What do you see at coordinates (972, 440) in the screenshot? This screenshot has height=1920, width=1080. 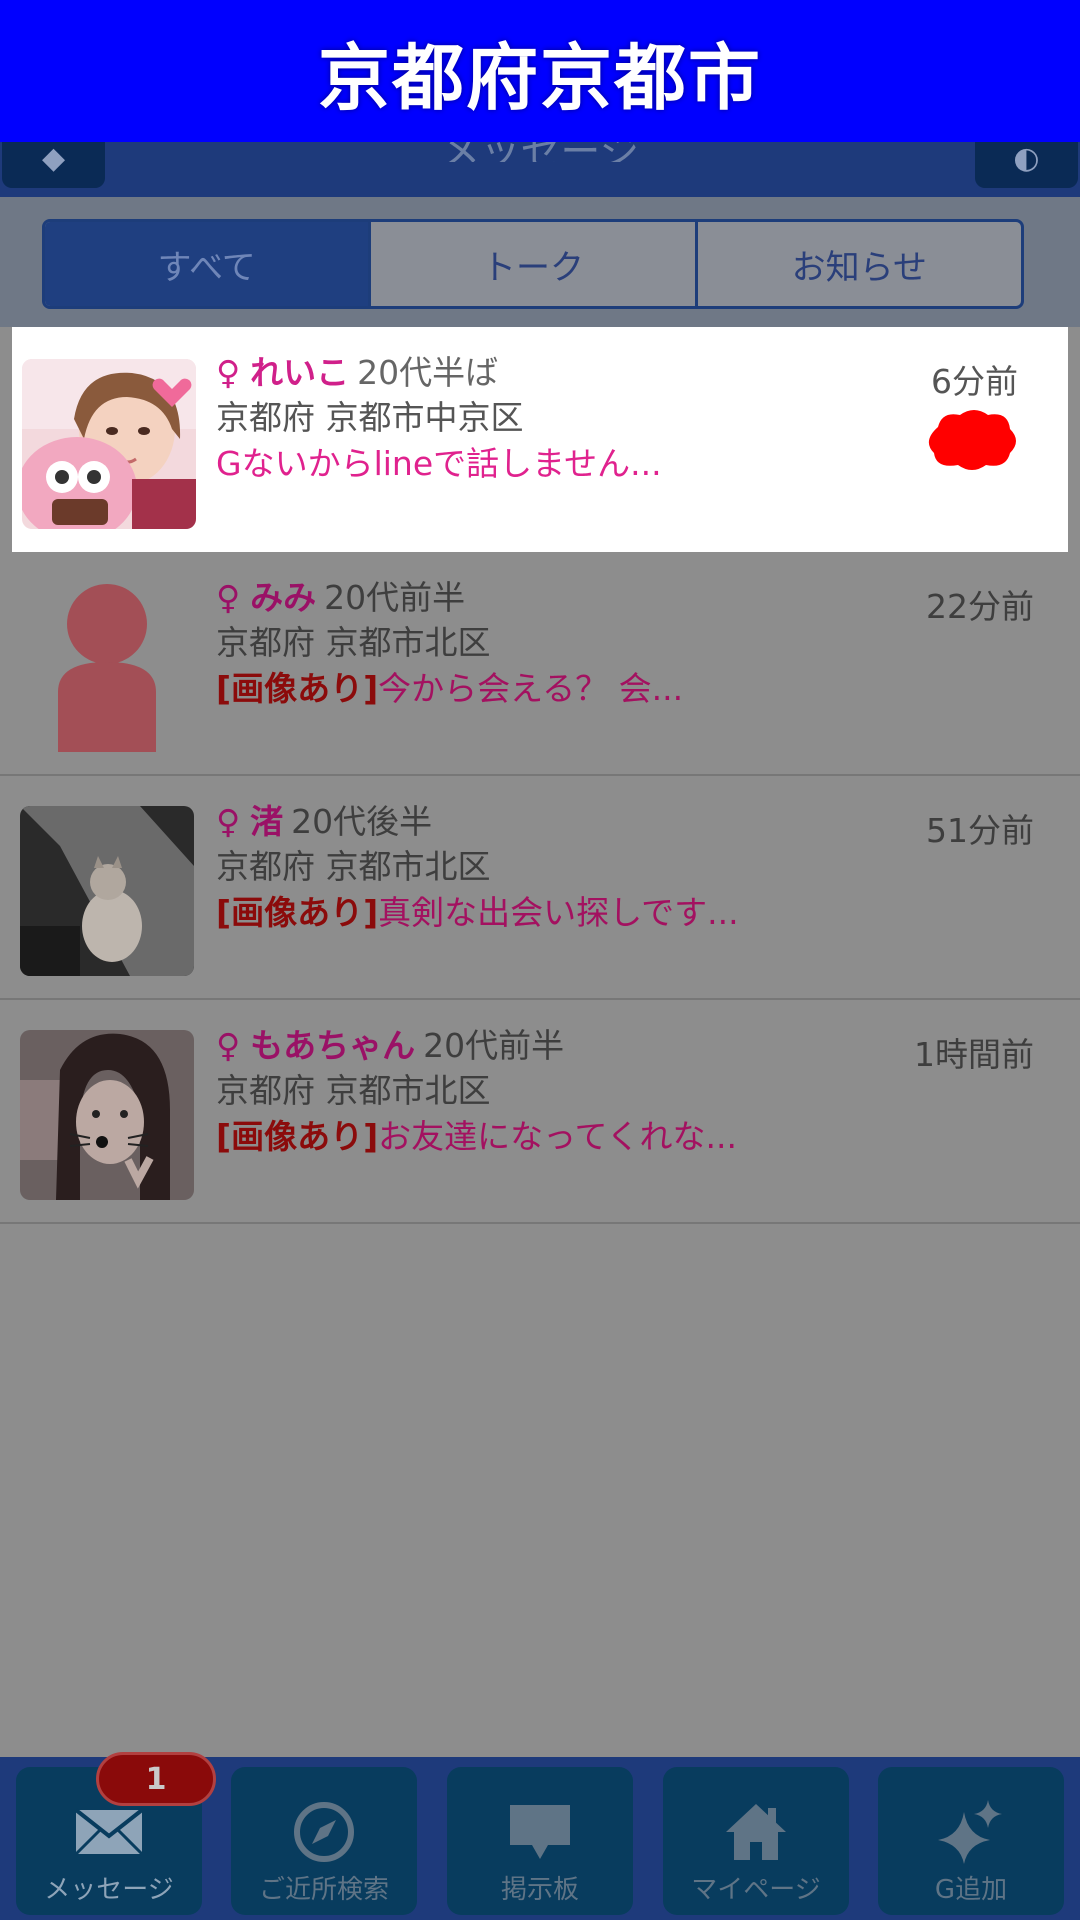 I see `unread-blob-icon` at bounding box center [972, 440].